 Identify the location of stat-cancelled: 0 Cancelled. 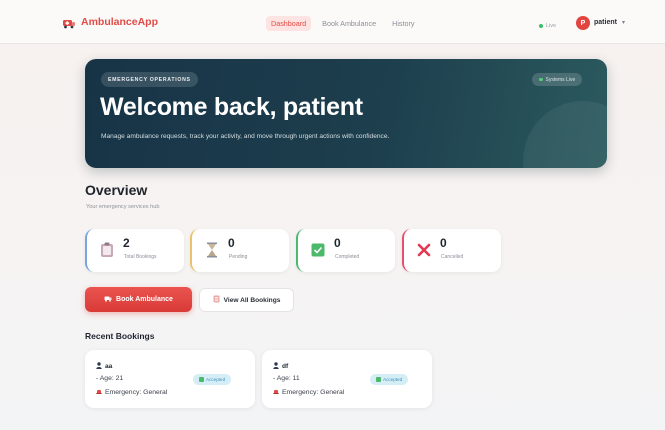
(451, 250).